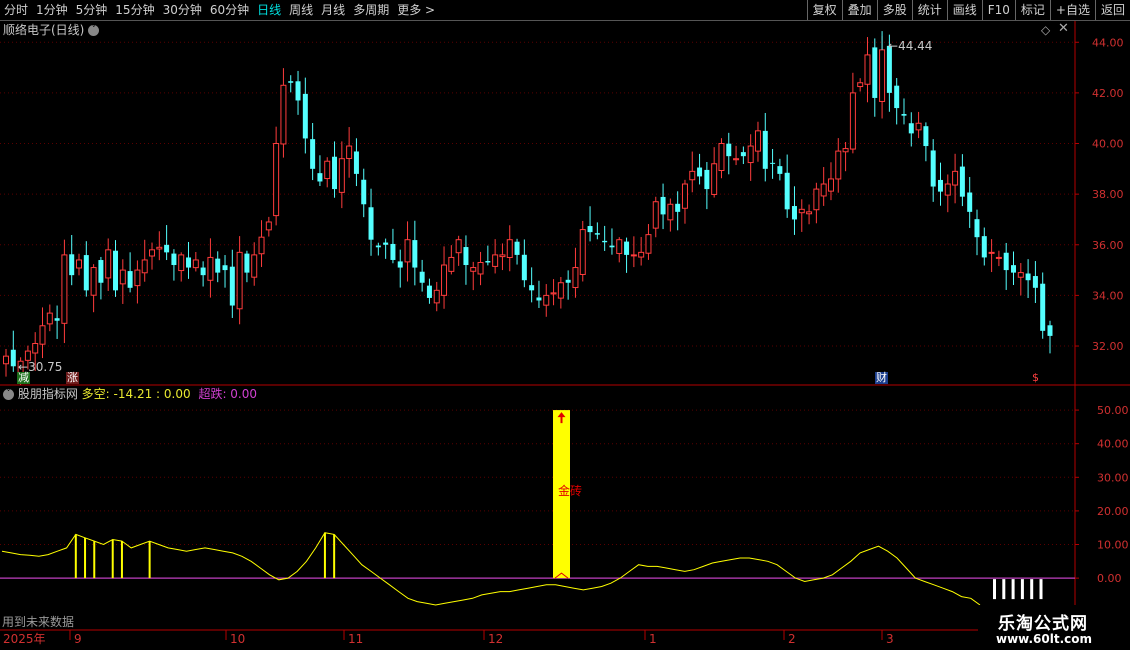 The width and height of the screenshot is (1130, 650). I want to click on diamond-icon: ◇, so click(1045, 30).